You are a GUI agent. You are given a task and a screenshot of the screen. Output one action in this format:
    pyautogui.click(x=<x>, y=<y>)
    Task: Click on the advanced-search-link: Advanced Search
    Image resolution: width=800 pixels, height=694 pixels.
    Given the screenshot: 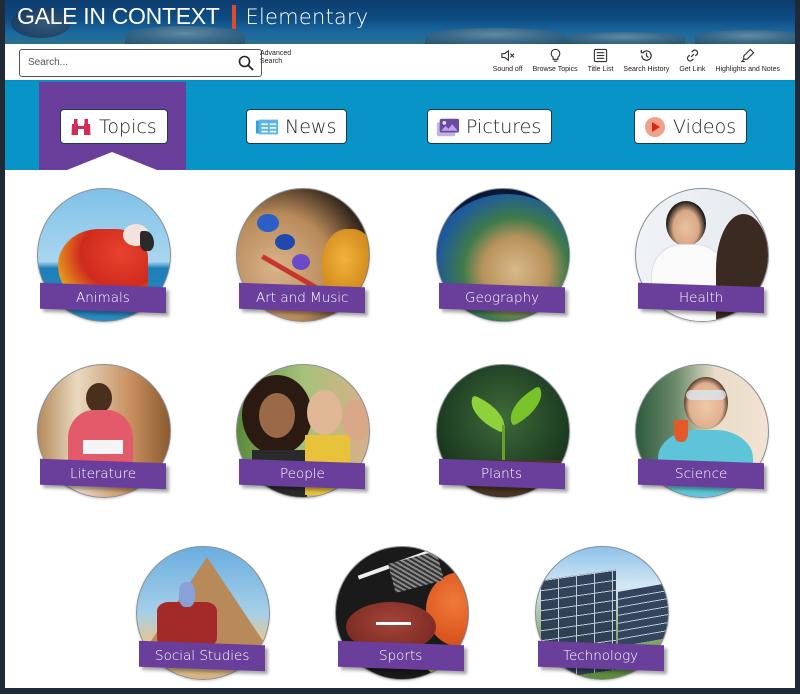 What is the action you would take?
    pyautogui.click(x=275, y=58)
    